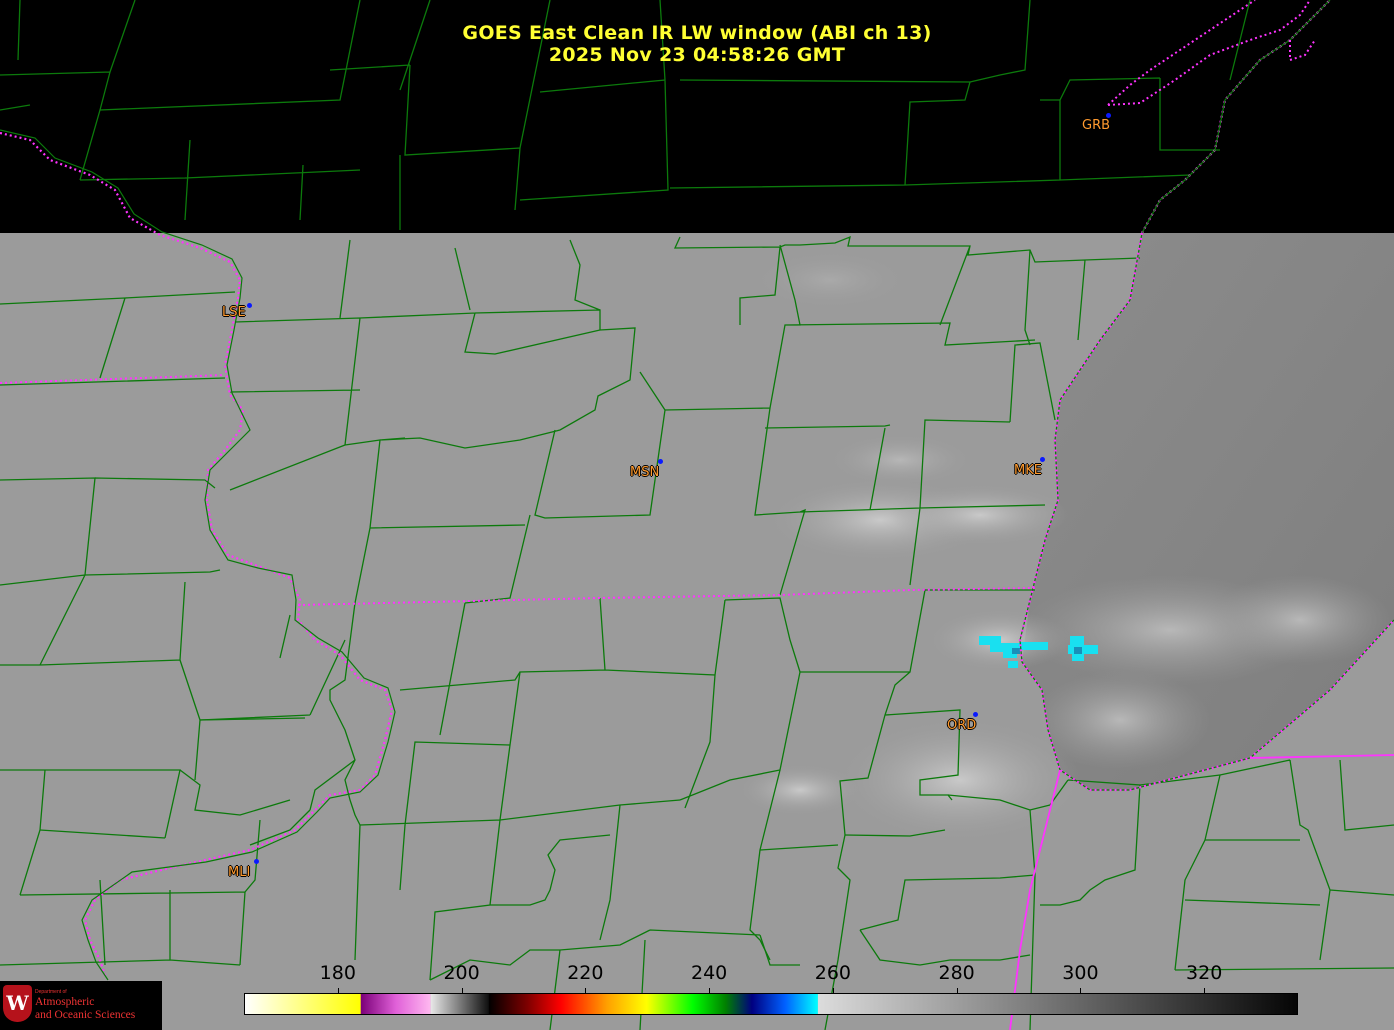 The height and width of the screenshot is (1030, 1394). I want to click on image-timestamp: 2025 Nov 23 04:58:26 GMT, so click(697, 55).